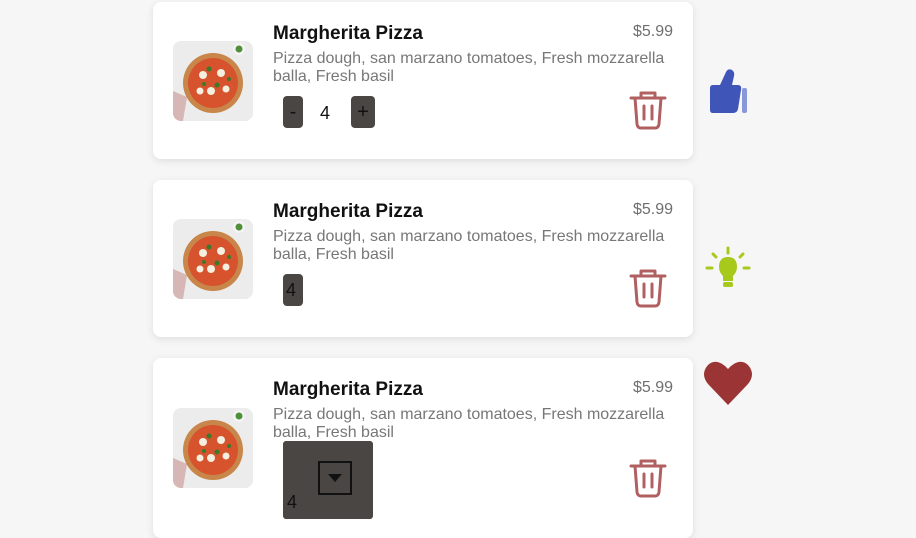  I want to click on dropdown-arrow-box, so click(335, 478).